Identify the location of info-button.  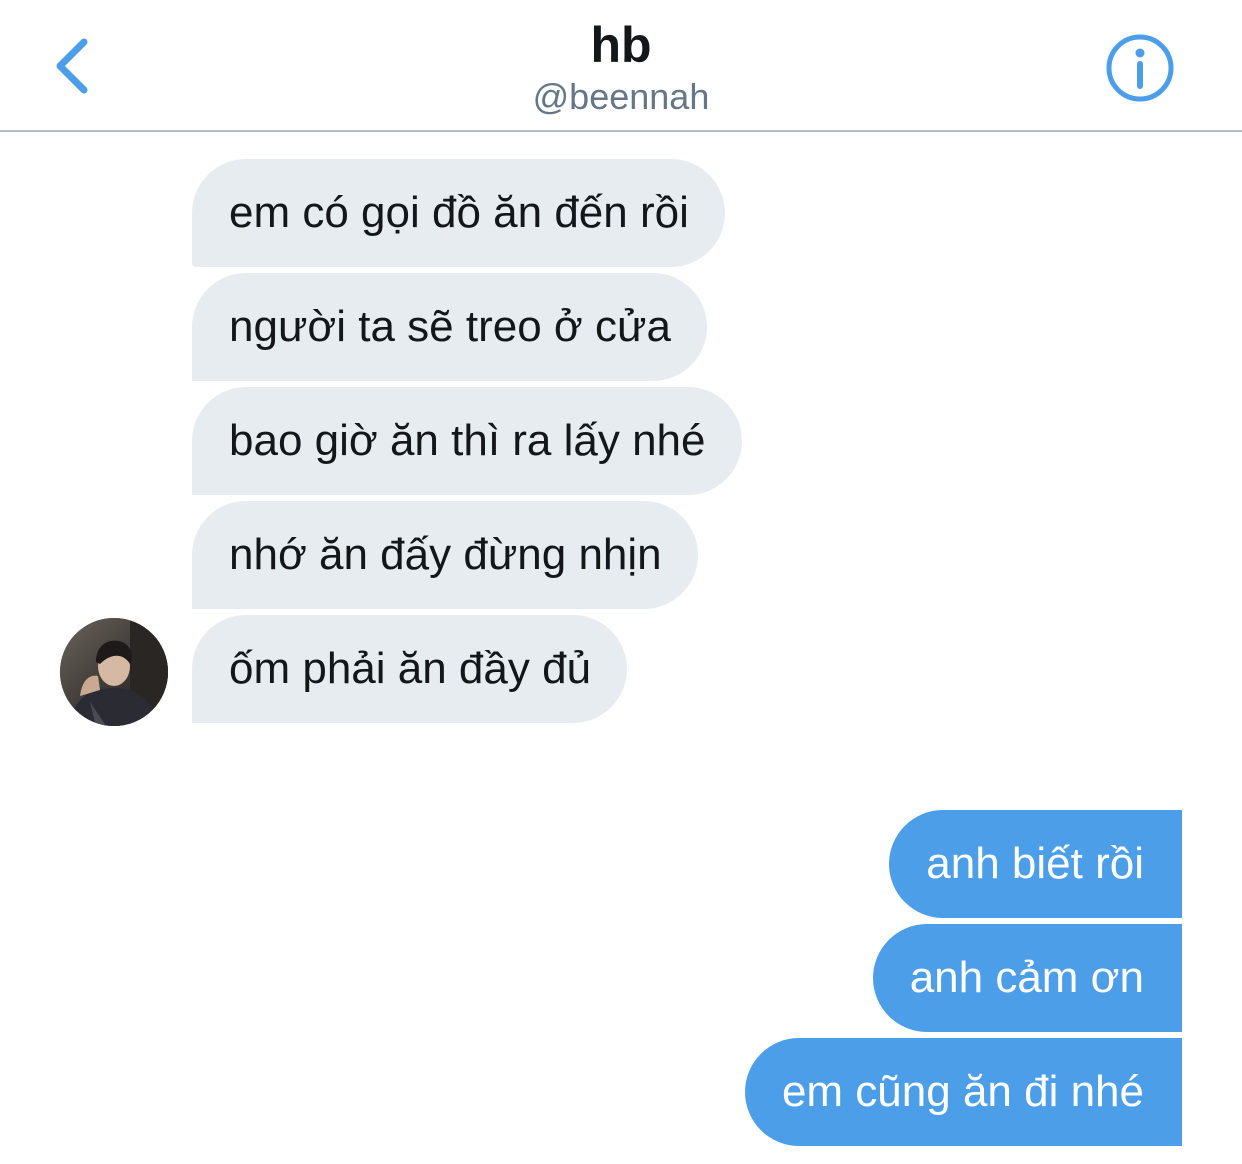
(1140, 68).